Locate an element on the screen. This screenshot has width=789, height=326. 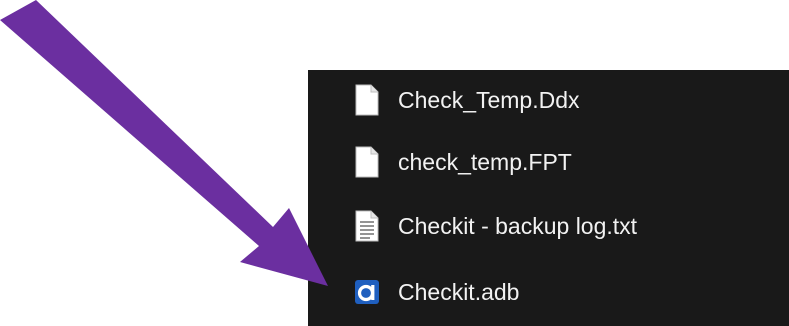
file-name-label: Checkit - backup log.txt is located at coordinates (518, 225).